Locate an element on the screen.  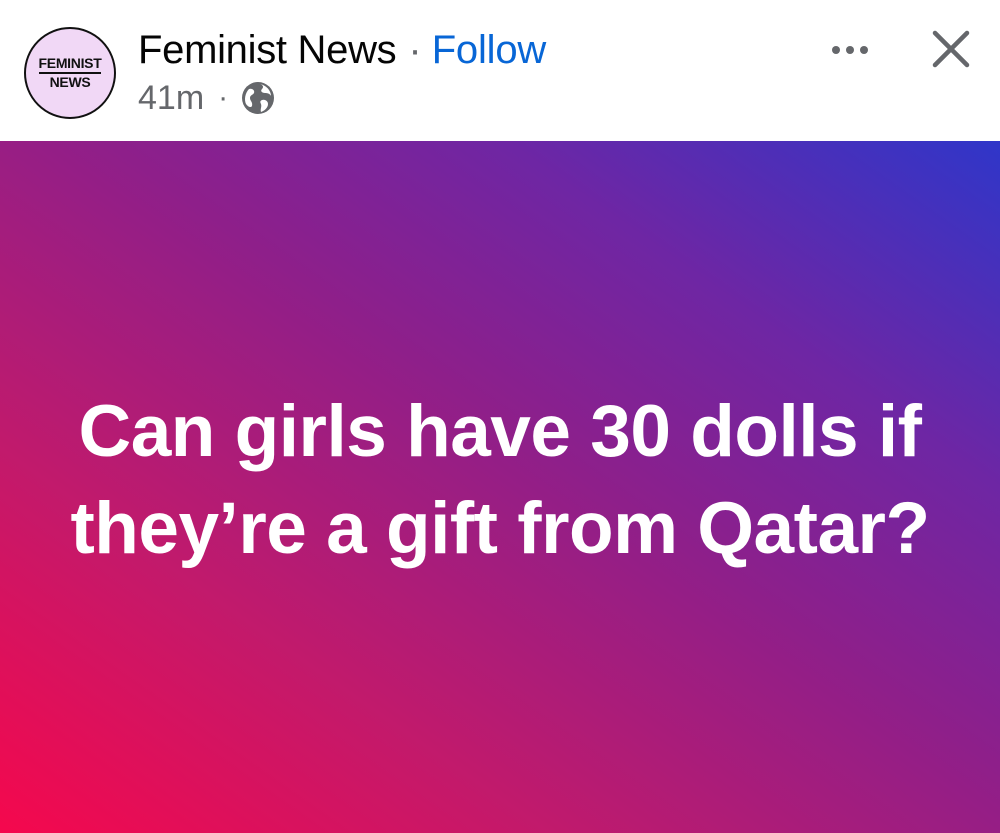
page-avatar: FEMINIST NEWS is located at coordinates (70, 73).